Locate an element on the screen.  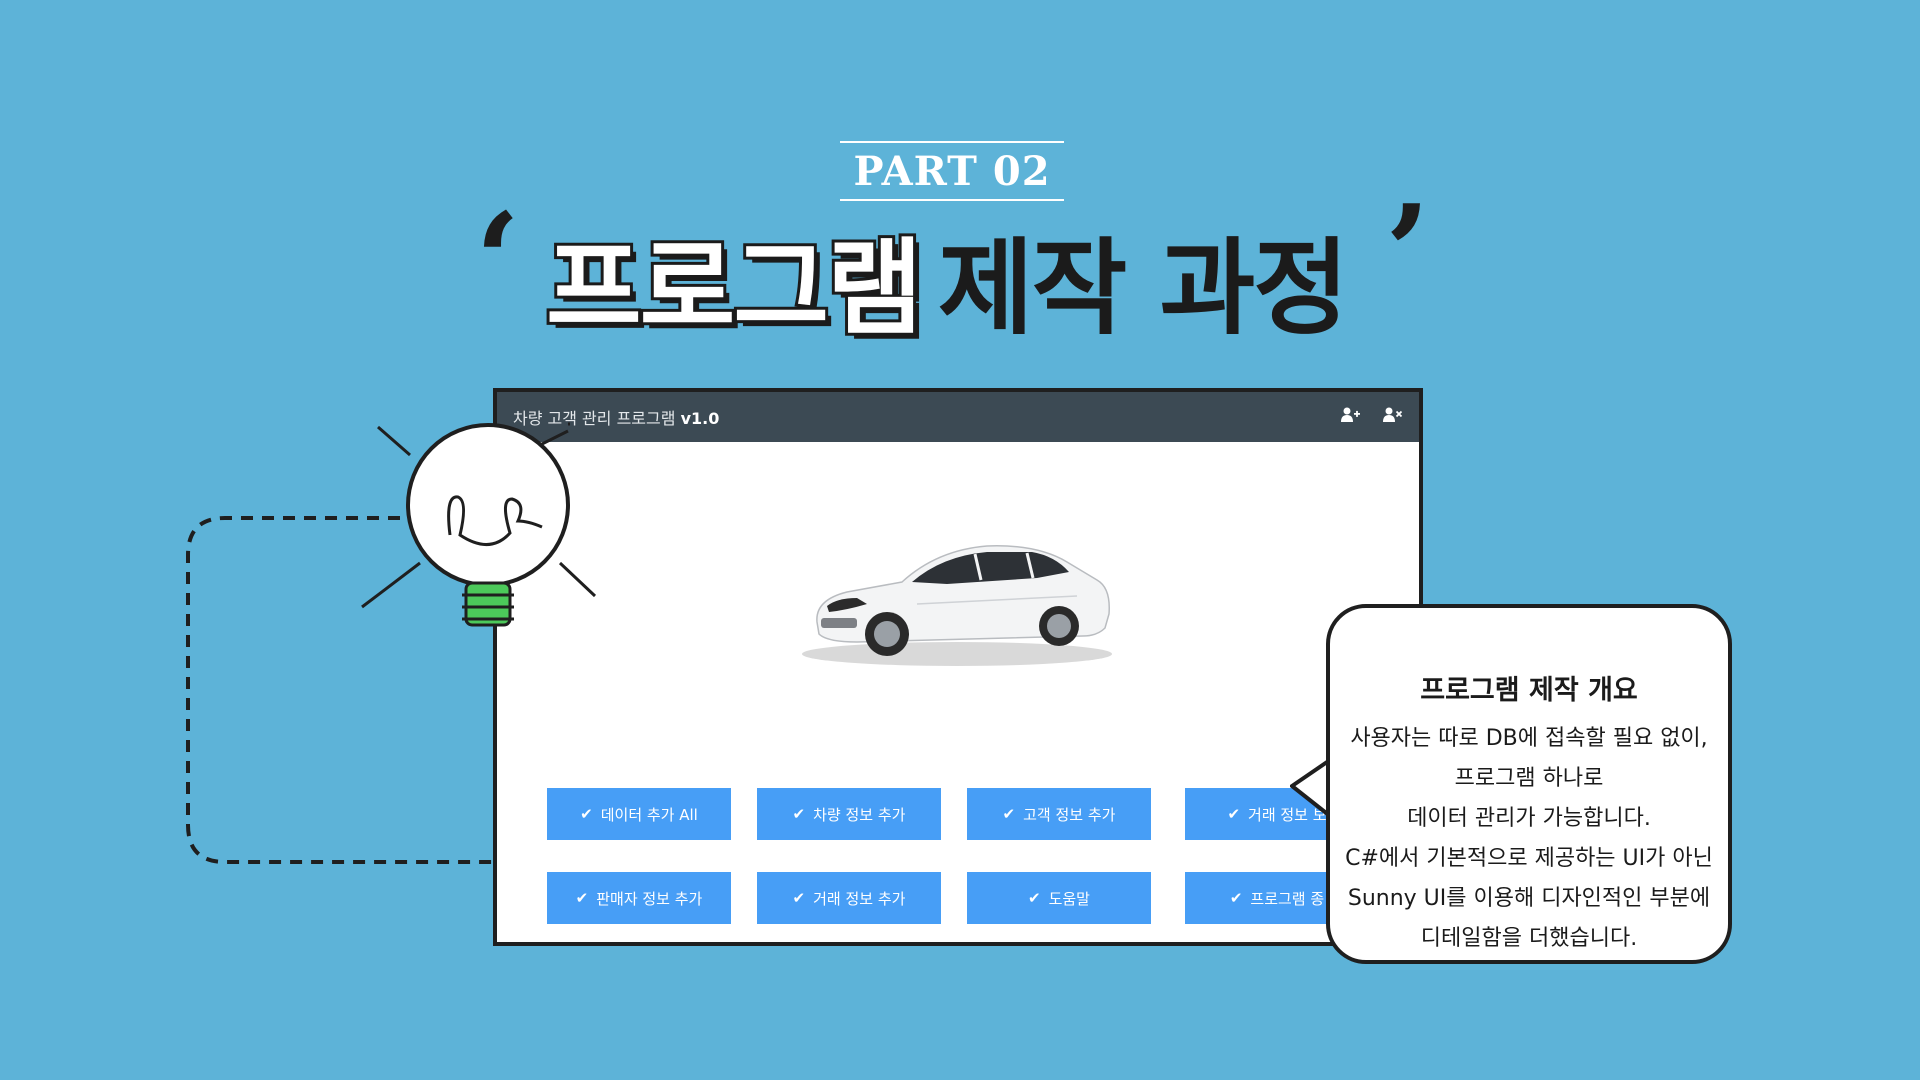
user-times-icon is located at coordinates (1393, 417).